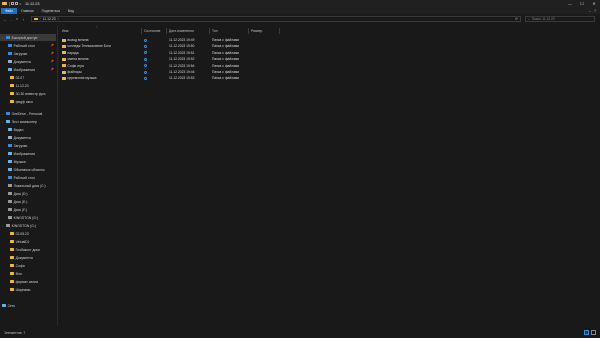 Image resolution: width=600 pixels, height=338 pixels. Describe the element at coordinates (15, 333) in the screenshot. I see `item-count: Элементов: 7` at that location.